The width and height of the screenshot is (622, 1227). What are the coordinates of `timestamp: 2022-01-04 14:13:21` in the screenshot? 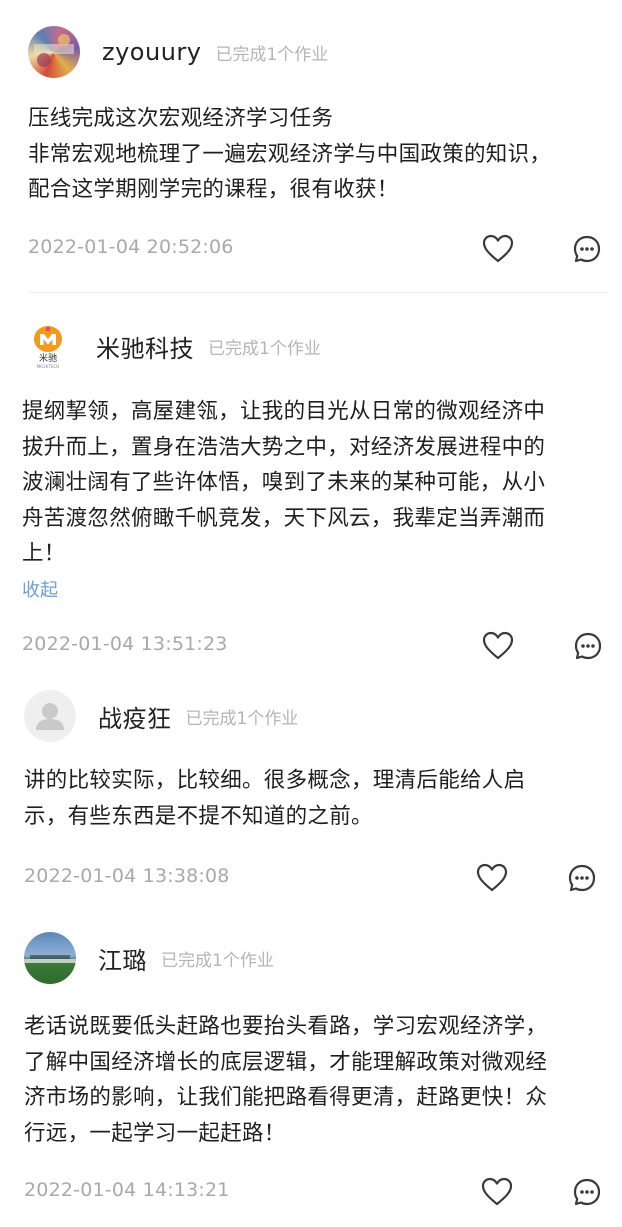 It's located at (127, 1190).